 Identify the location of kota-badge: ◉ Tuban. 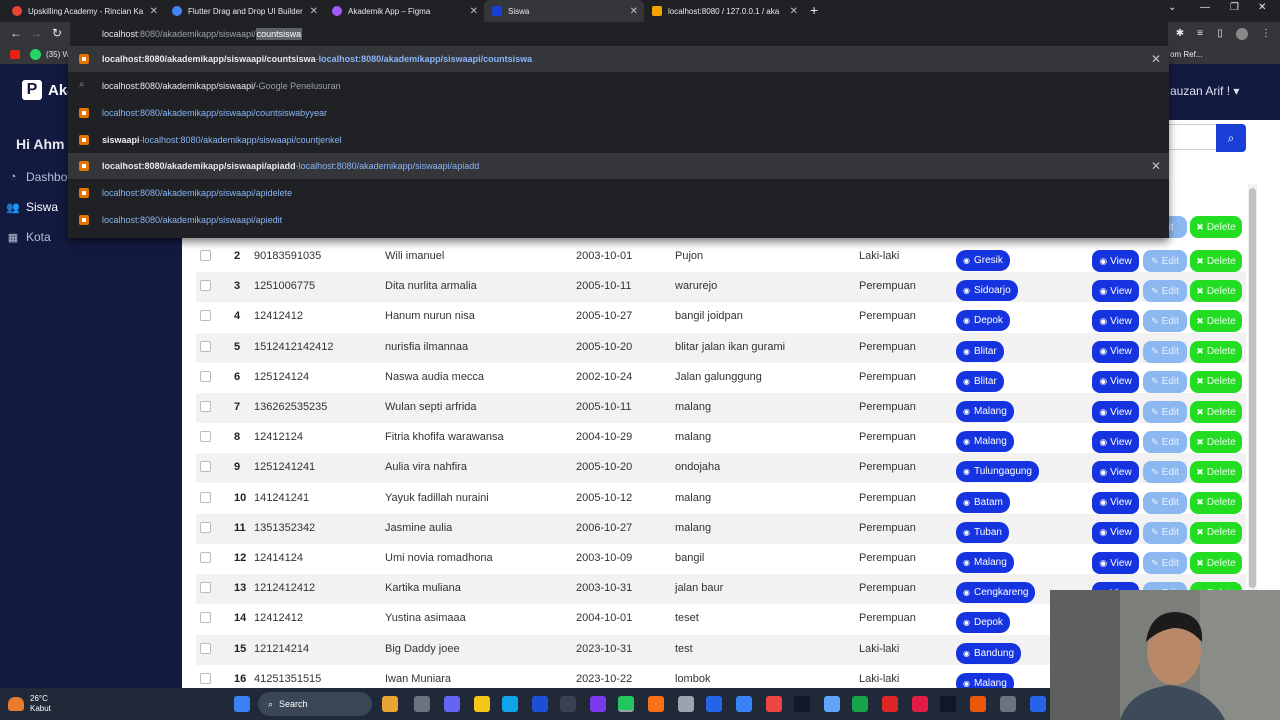
(982, 532).